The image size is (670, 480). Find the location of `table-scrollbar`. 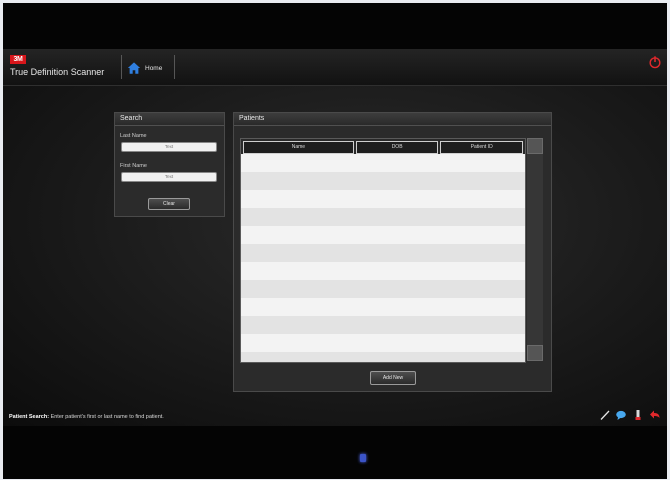

table-scrollbar is located at coordinates (535, 249).